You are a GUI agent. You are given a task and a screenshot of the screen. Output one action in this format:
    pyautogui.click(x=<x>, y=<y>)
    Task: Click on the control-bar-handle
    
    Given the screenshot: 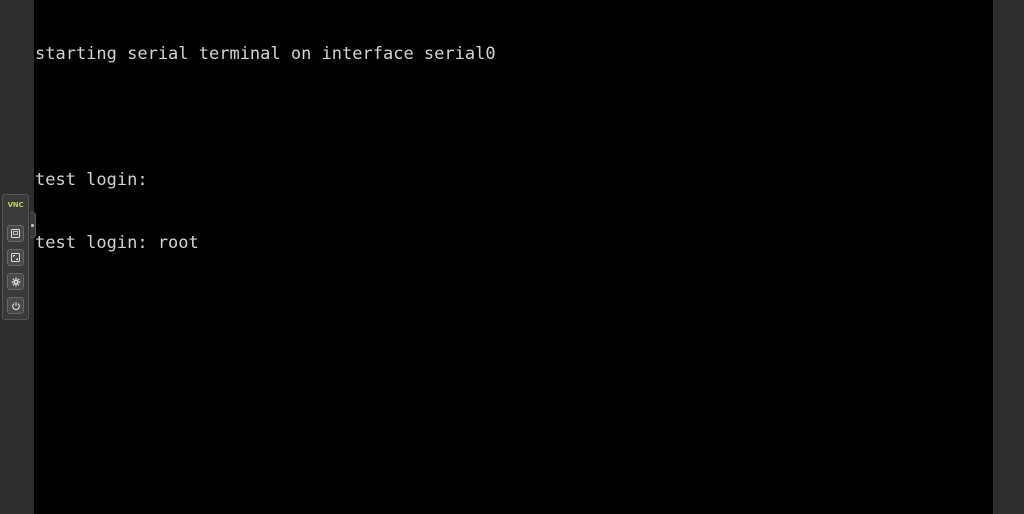 What is the action you would take?
    pyautogui.click(x=33, y=225)
    